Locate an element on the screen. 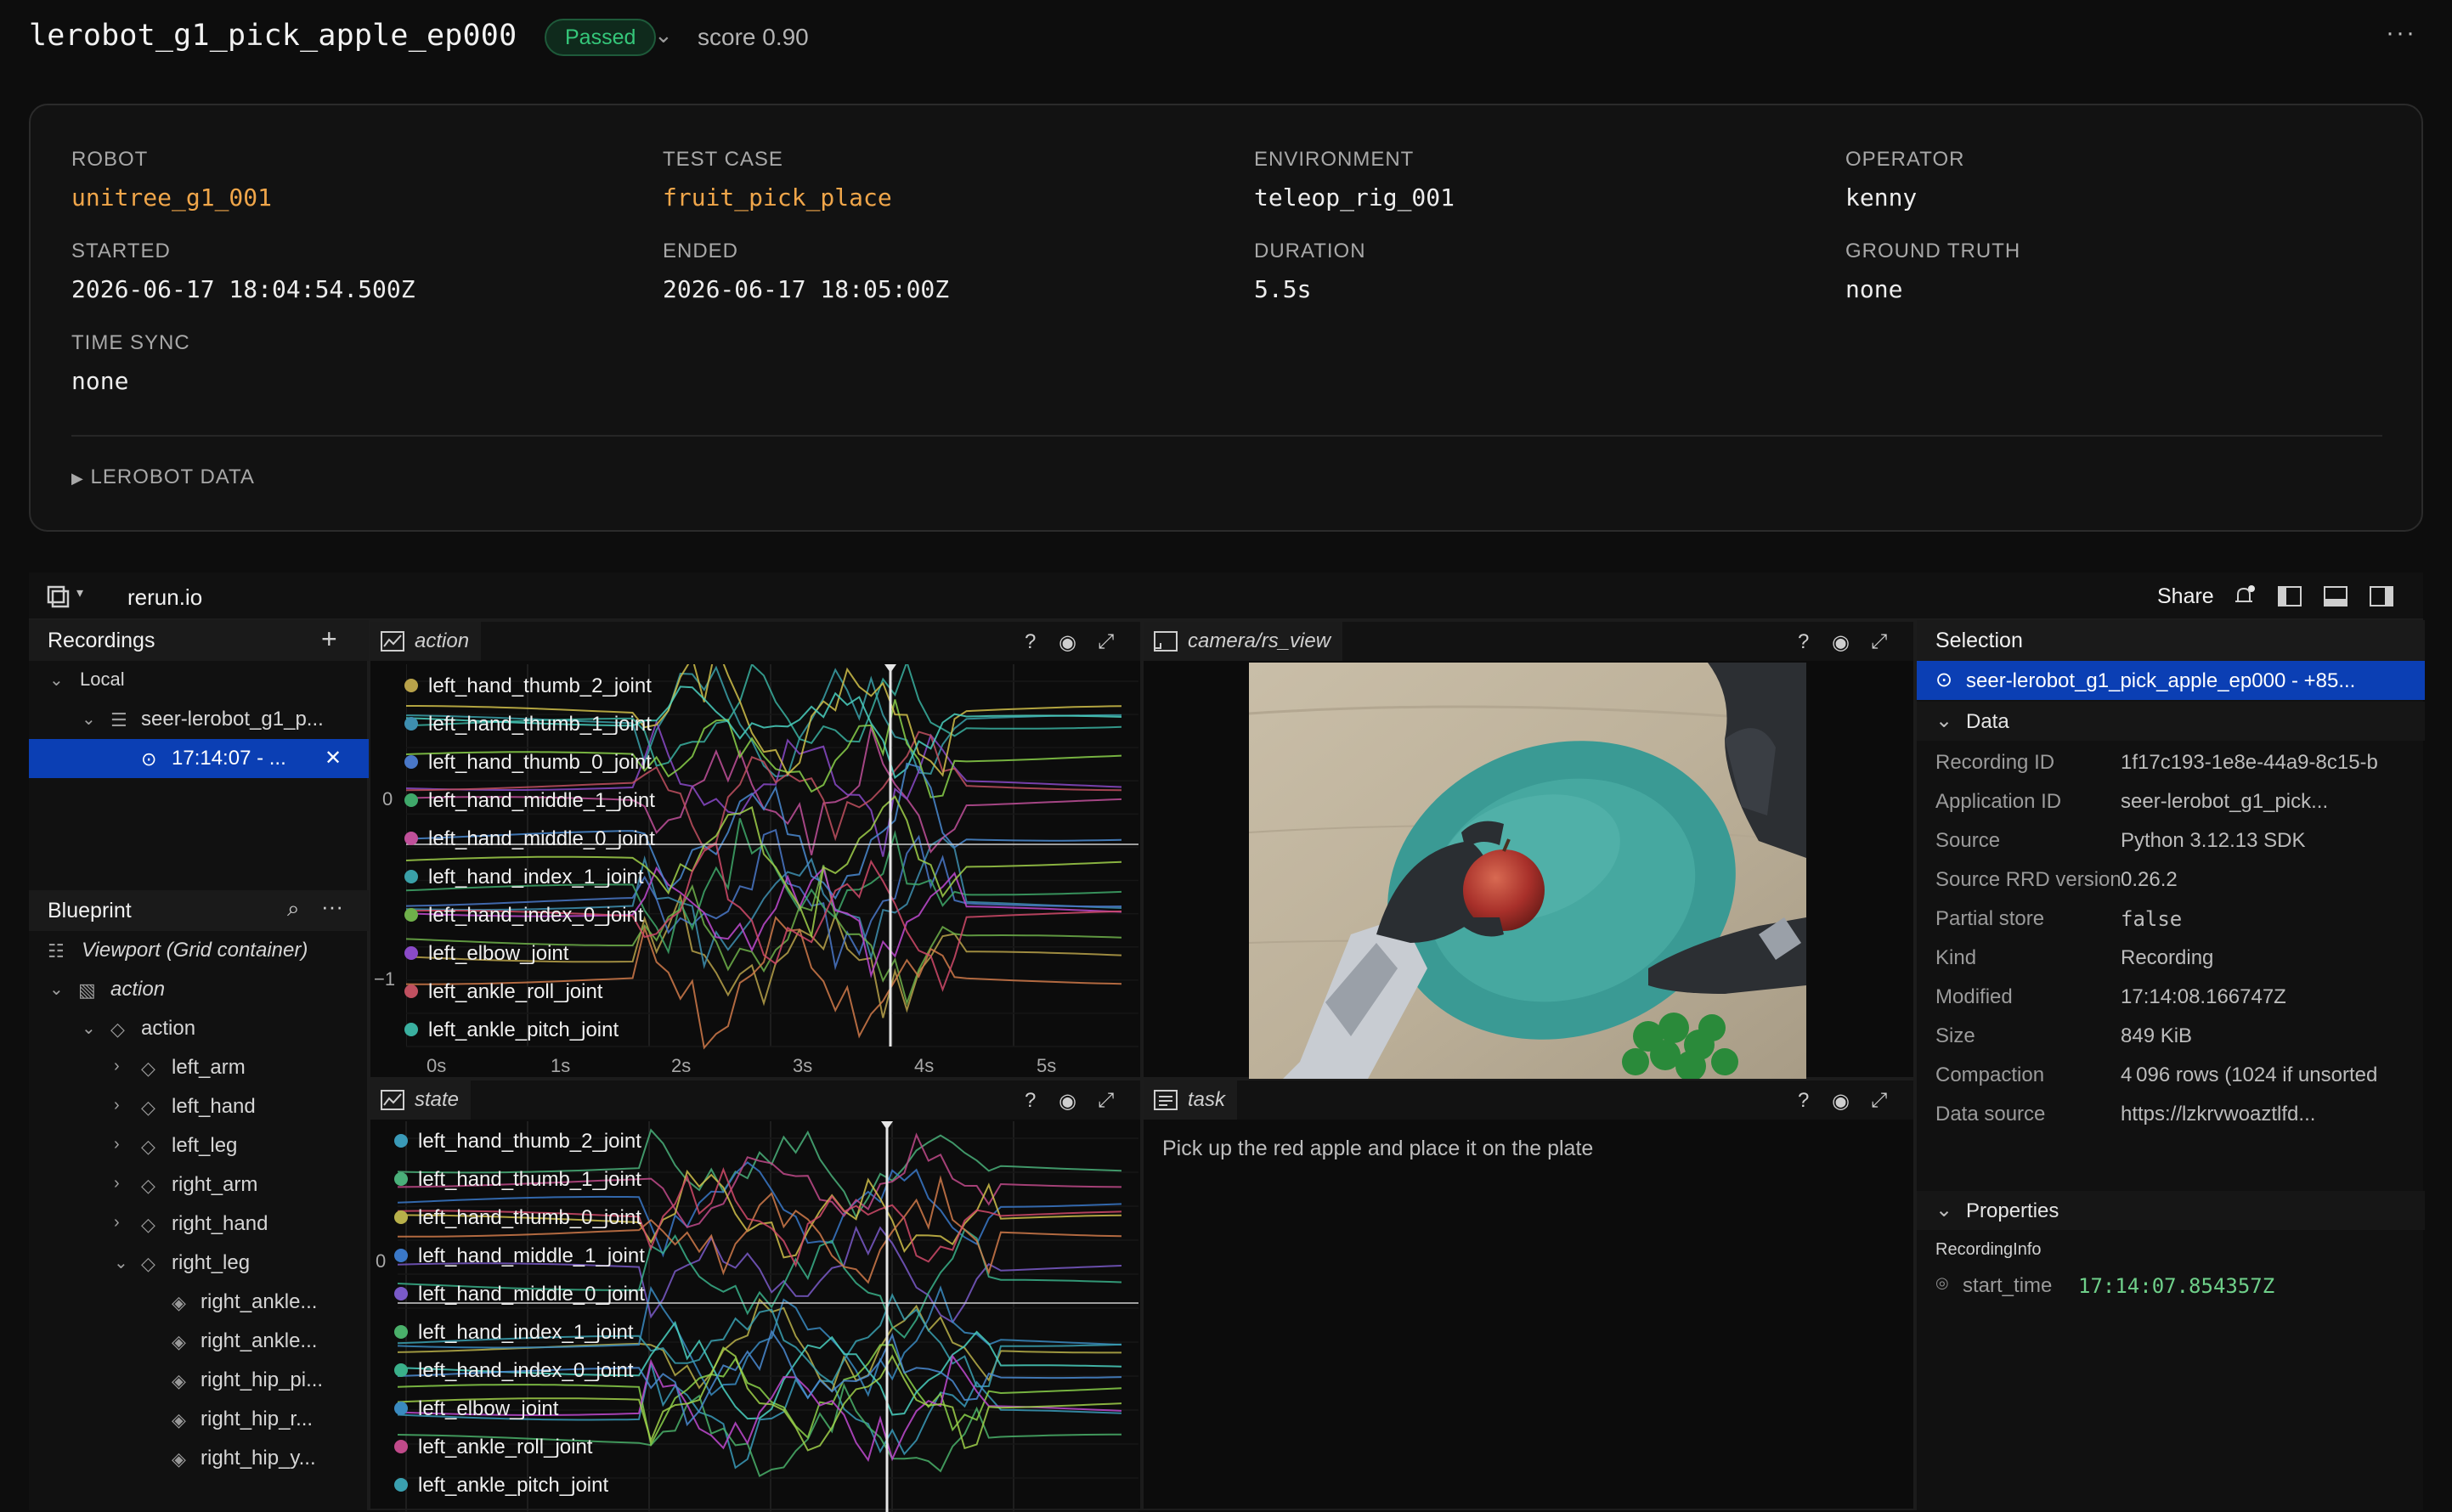 The height and width of the screenshot is (1512, 2452). start-time-row: ◎ start_time 17:14:07.854357Z is located at coordinates (2171, 1285).